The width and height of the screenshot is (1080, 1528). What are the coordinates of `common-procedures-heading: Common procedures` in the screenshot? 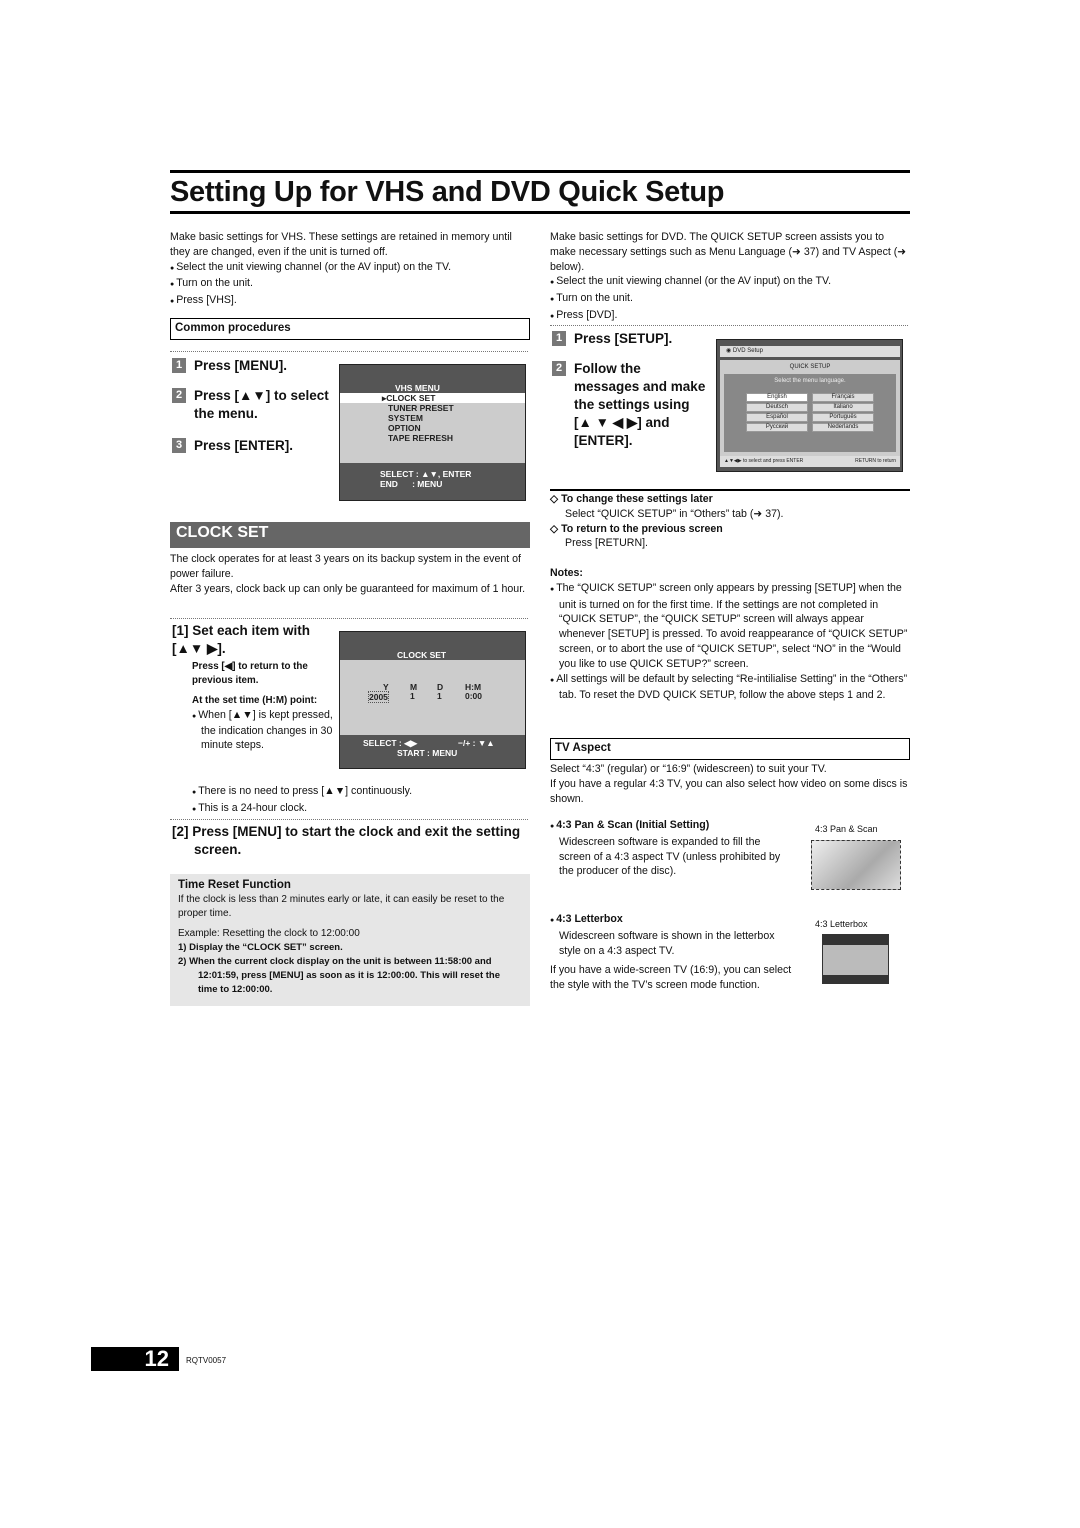 It's located at (350, 329).